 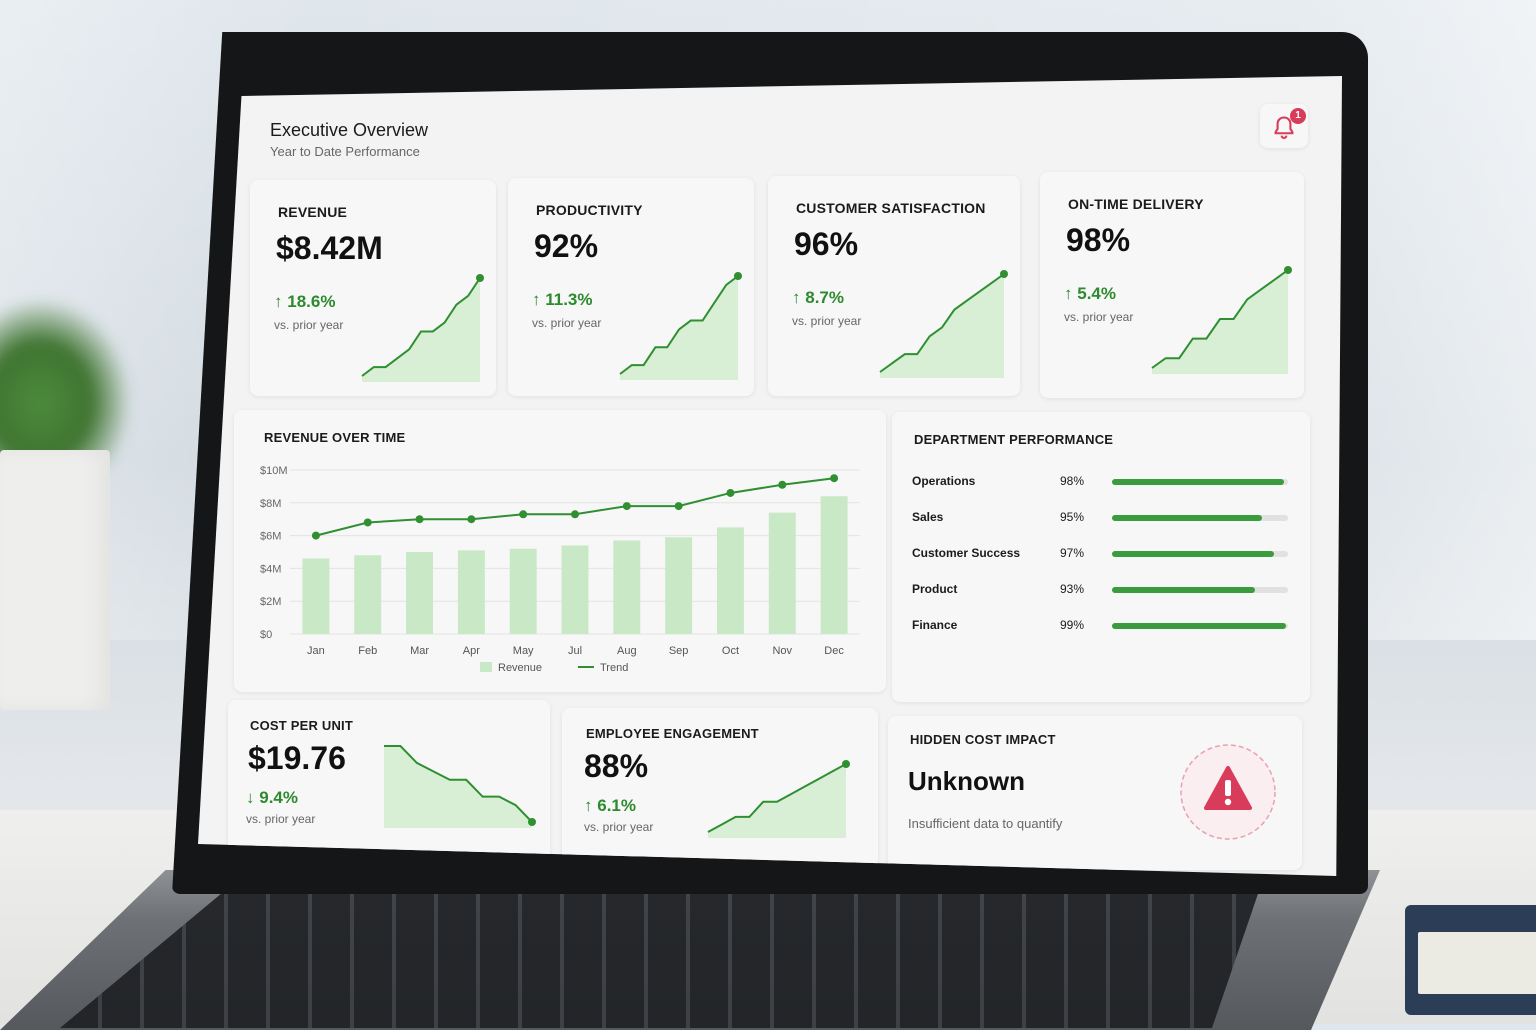 What do you see at coordinates (266, 635) in the screenshot?
I see `y-tick-label: $0` at bounding box center [266, 635].